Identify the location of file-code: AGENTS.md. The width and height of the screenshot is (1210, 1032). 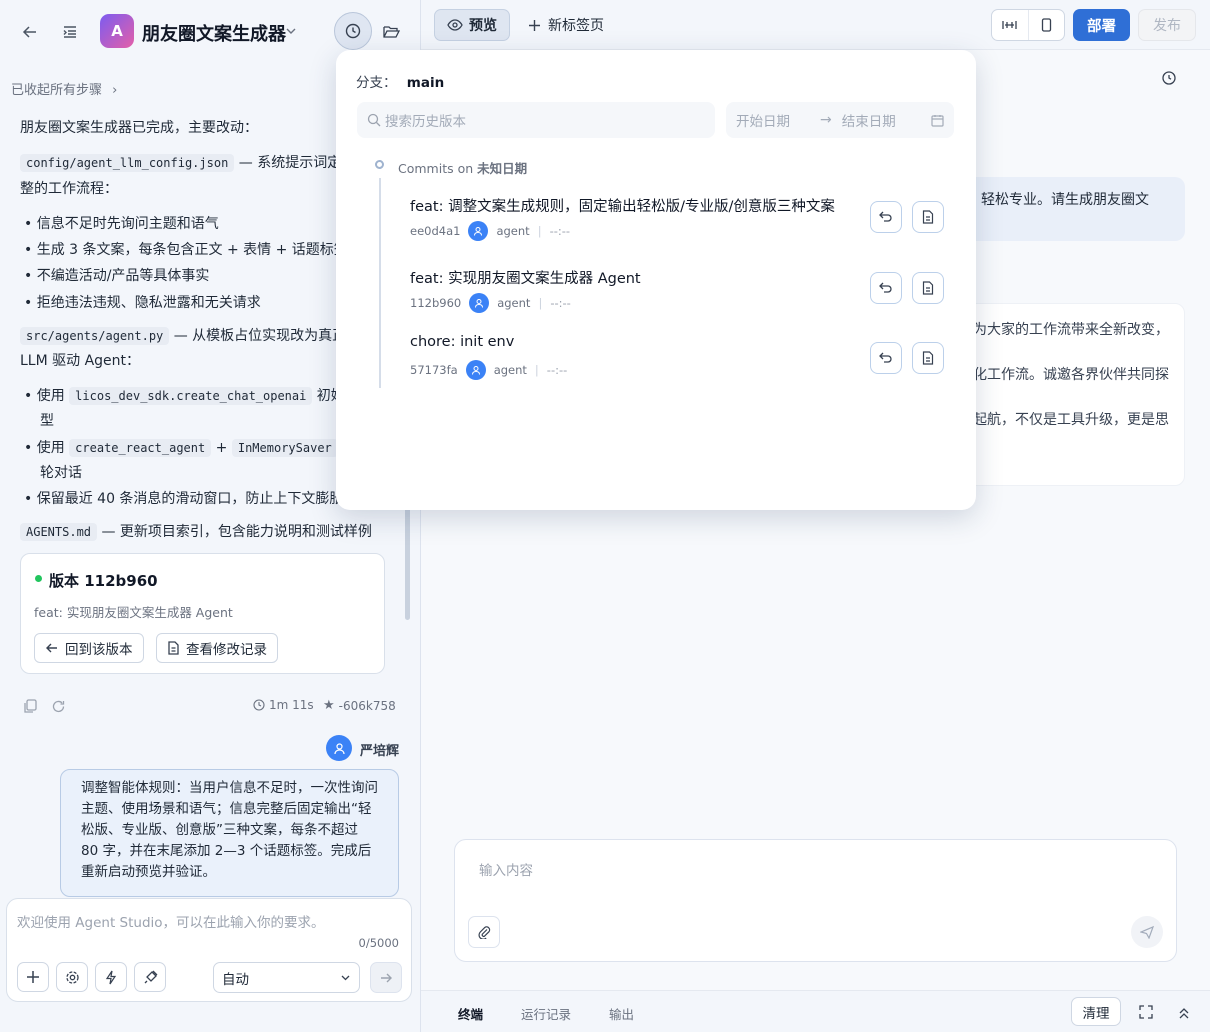
(59, 532).